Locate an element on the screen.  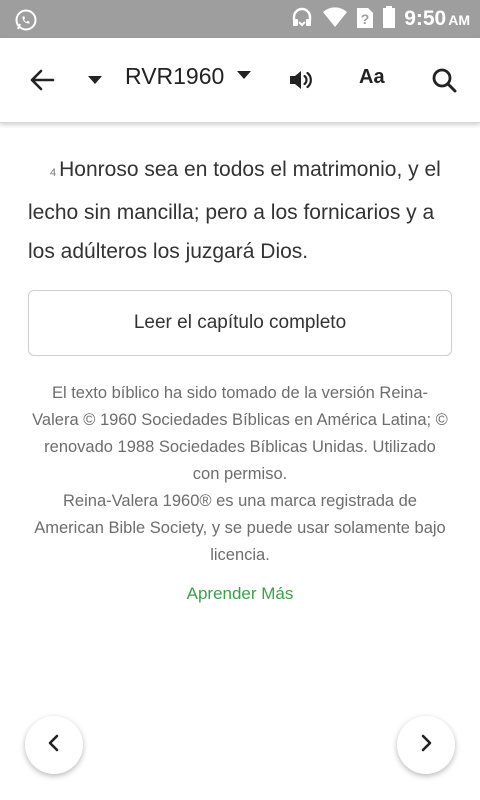
wifi-icon is located at coordinates (335, 19).